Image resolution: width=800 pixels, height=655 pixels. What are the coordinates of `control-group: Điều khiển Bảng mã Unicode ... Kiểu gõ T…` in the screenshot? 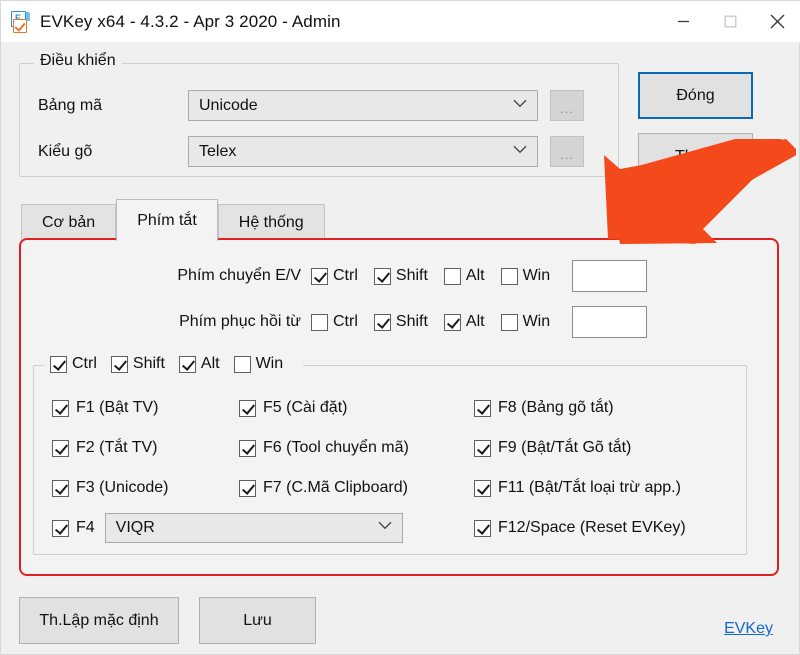 It's located at (319, 114).